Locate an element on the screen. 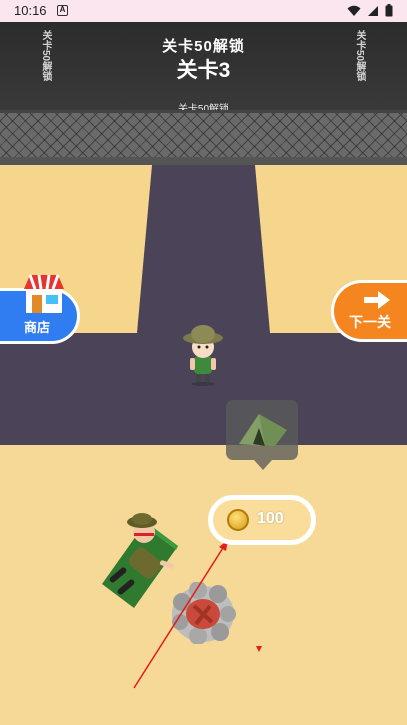 This screenshot has width=407, height=725. shop-icon is located at coordinates (44, 293).